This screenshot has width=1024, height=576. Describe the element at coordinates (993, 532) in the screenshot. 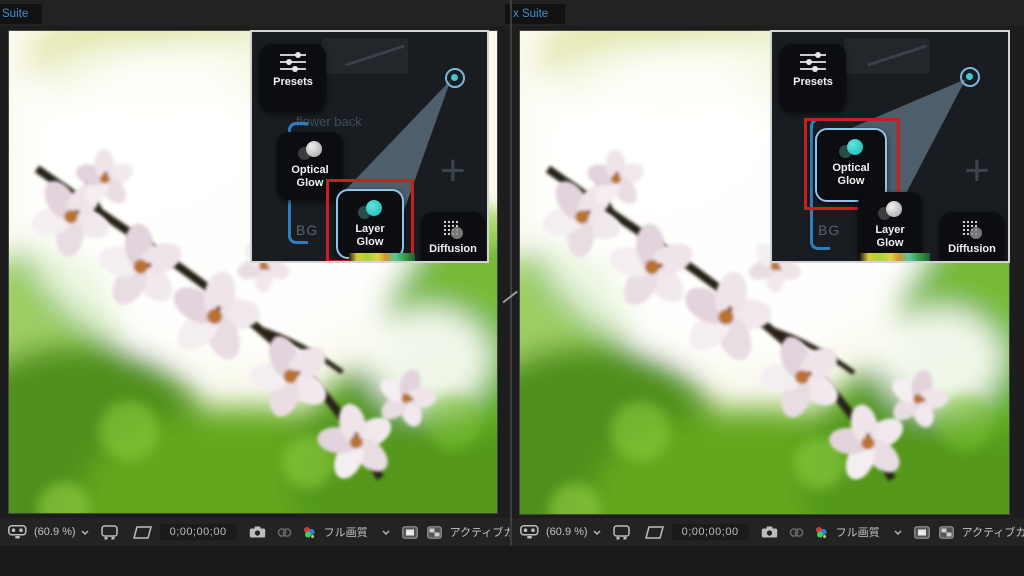

I see `camera-view-dropdown: アクティブカメラ` at that location.